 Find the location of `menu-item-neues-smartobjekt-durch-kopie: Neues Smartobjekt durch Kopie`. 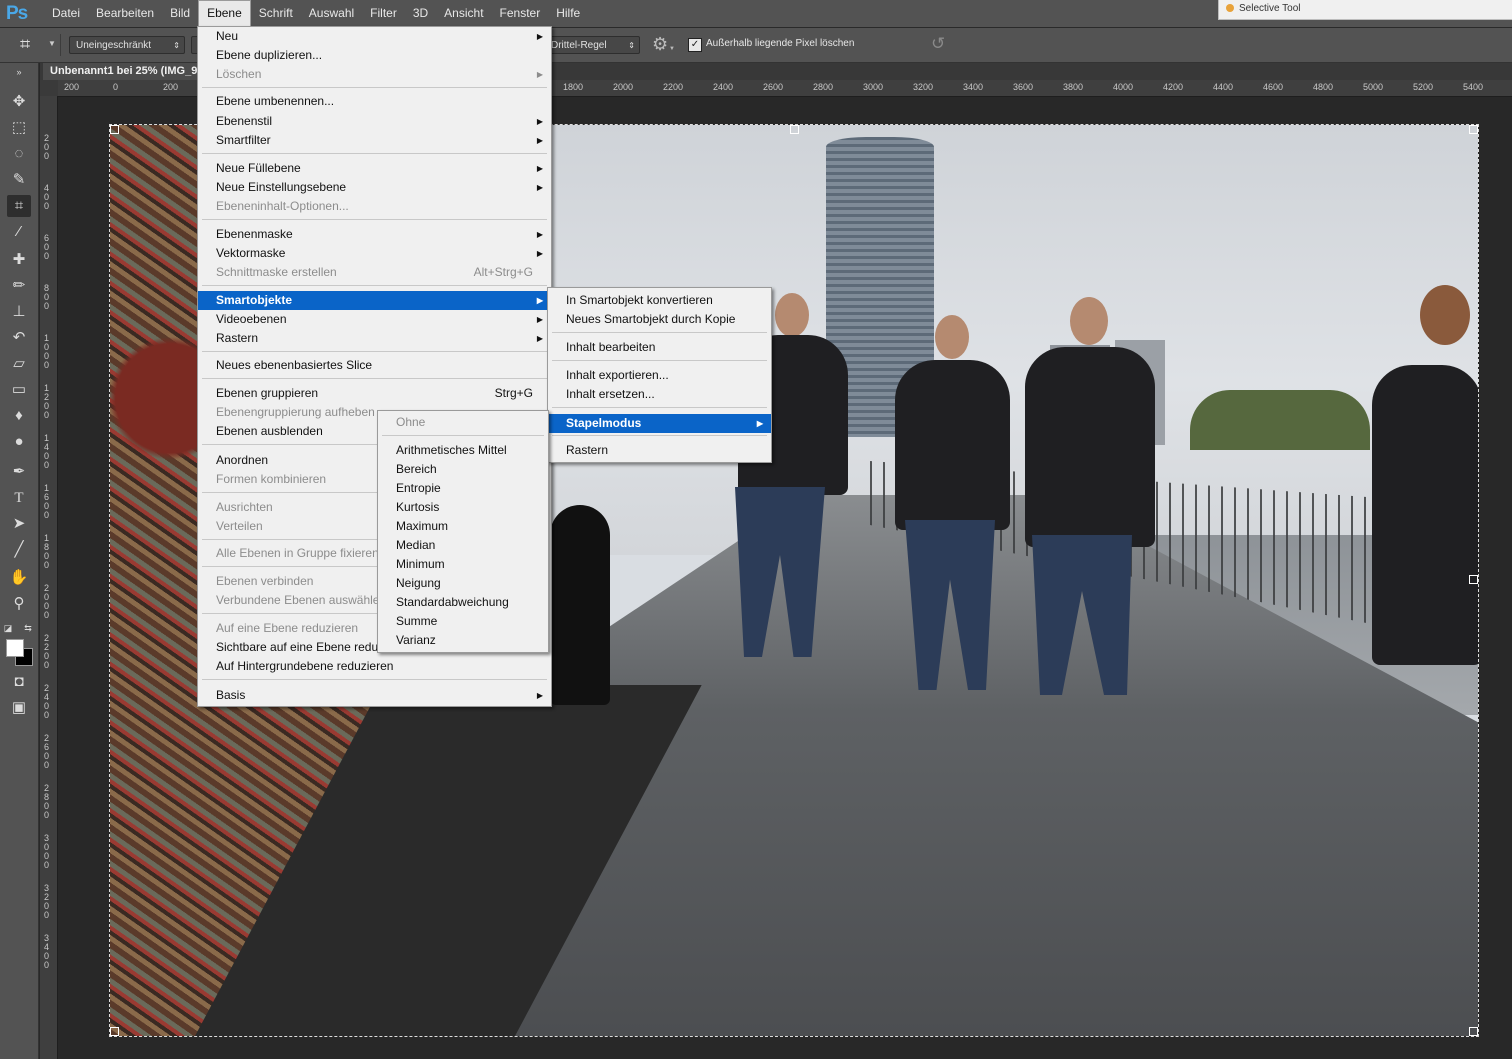

menu-item-neues-smartobjekt-durch-kopie: Neues Smartobjekt durch Kopie is located at coordinates (659, 319).